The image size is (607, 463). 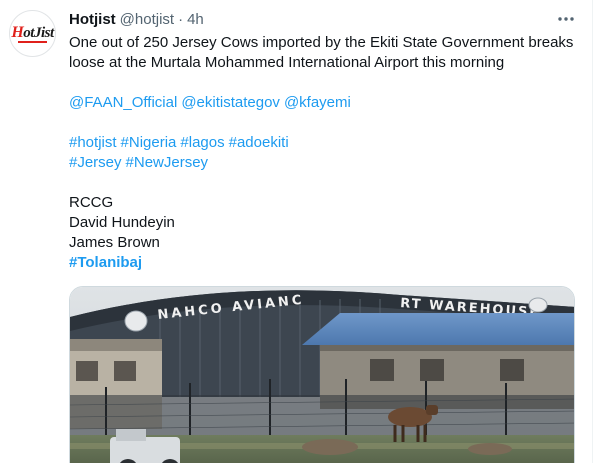 What do you see at coordinates (91, 202) in the screenshot?
I see `trend-text: RCCG` at bounding box center [91, 202].